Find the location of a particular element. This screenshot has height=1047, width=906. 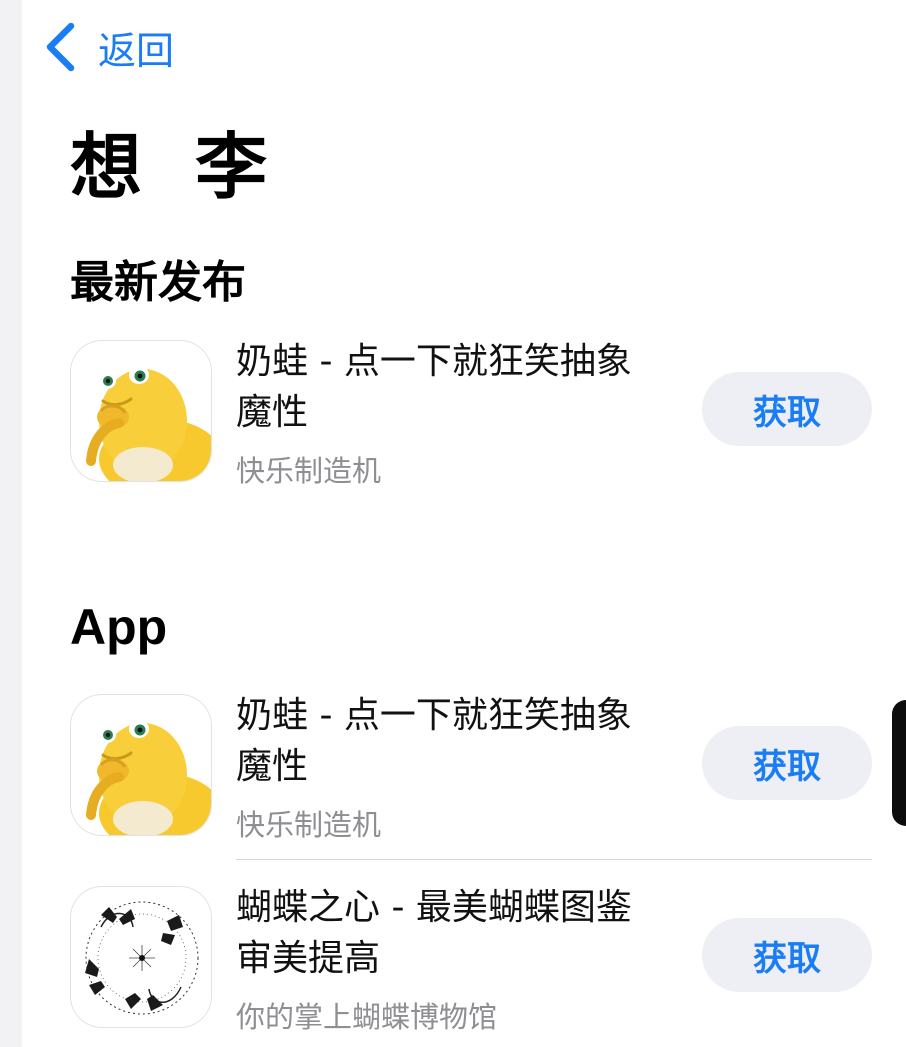

app-title: 蝴蝶之心 - 最美蝴蝶图鉴审美提高 is located at coordinates (434, 933).